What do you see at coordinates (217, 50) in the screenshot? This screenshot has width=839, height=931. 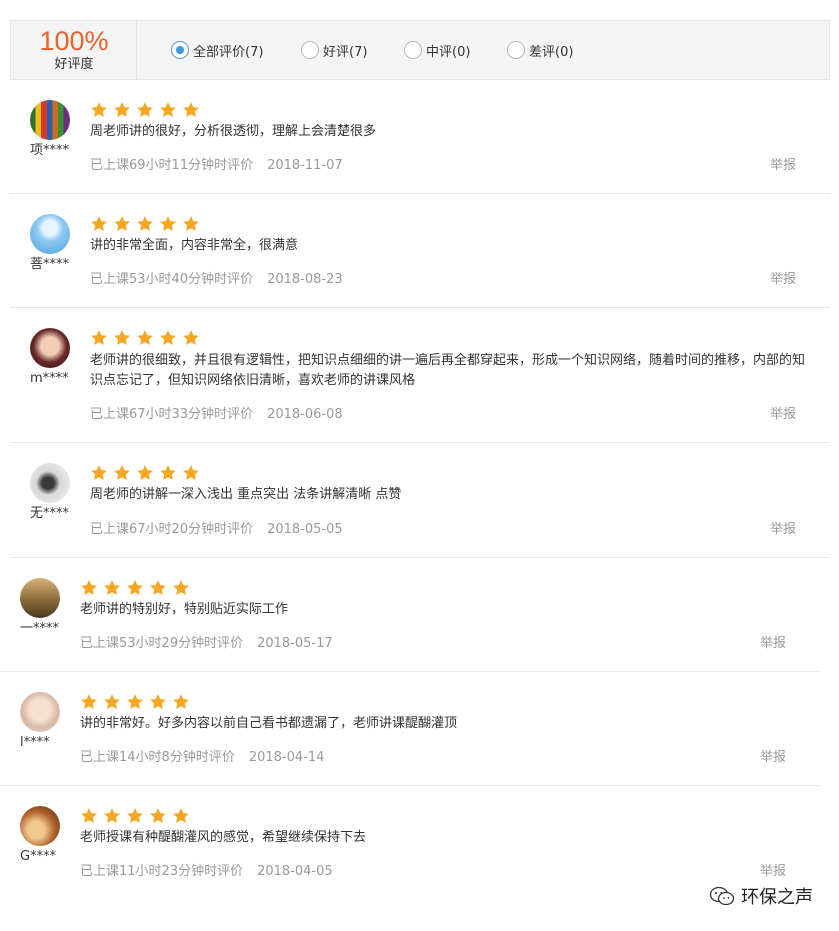 I see `filter-all: 全部评价(7)` at bounding box center [217, 50].